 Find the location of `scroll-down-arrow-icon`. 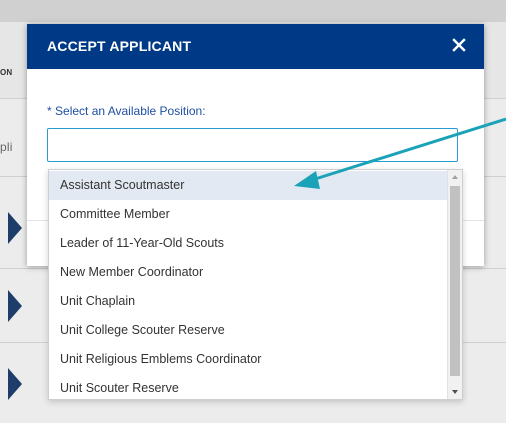

scroll-down-arrow-icon is located at coordinates (455, 392).